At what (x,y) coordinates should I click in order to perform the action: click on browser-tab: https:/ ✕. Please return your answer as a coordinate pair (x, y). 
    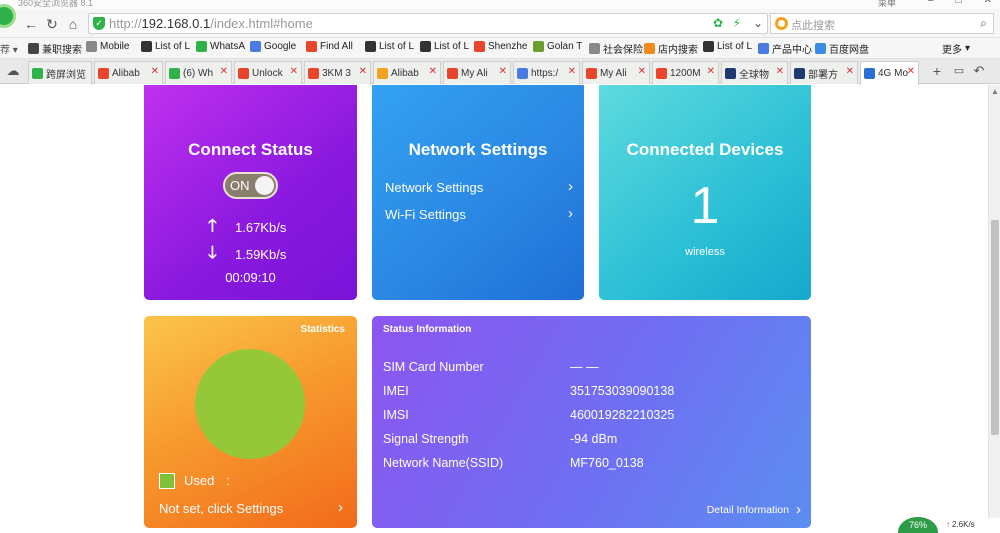
    Looking at the image, I should click on (546, 72).